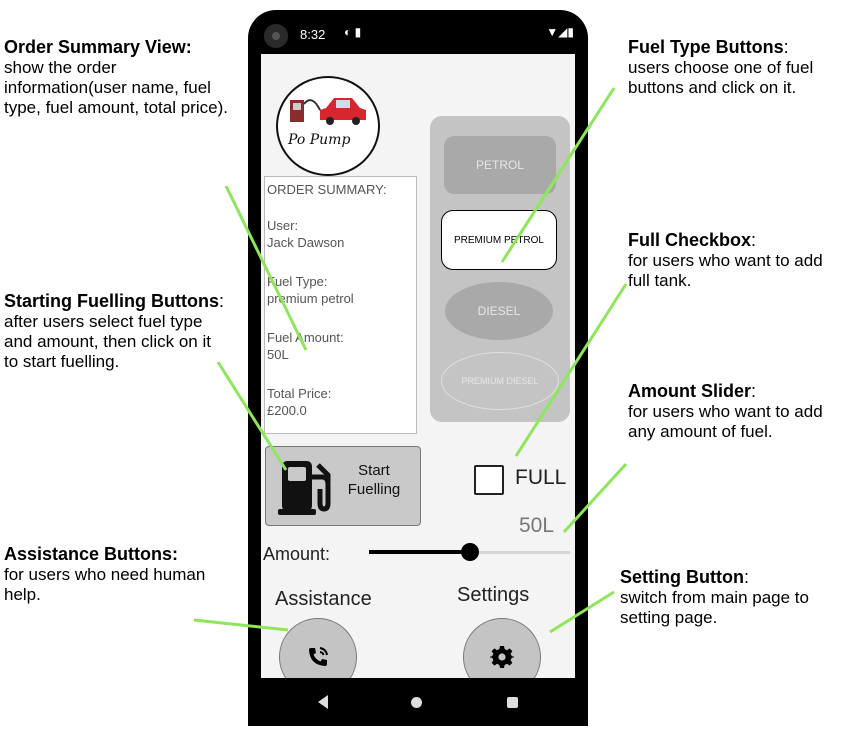 This screenshot has width=848, height=736. I want to click on pointer-fuel-type, so click(558, 175).